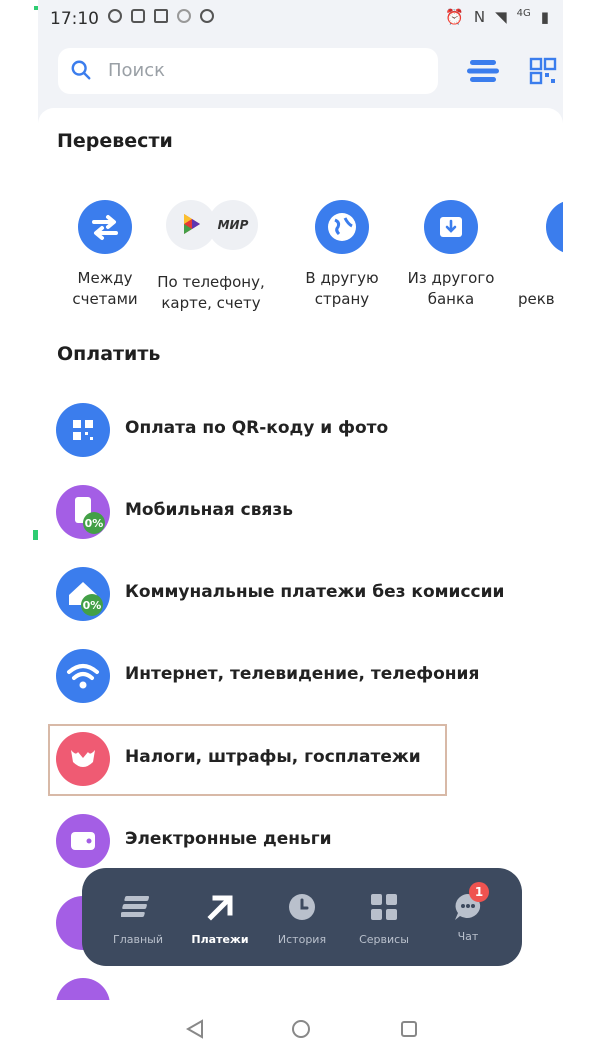 This screenshot has height=1060, width=600. I want to click on arrow-up-right-icon, so click(220, 908).